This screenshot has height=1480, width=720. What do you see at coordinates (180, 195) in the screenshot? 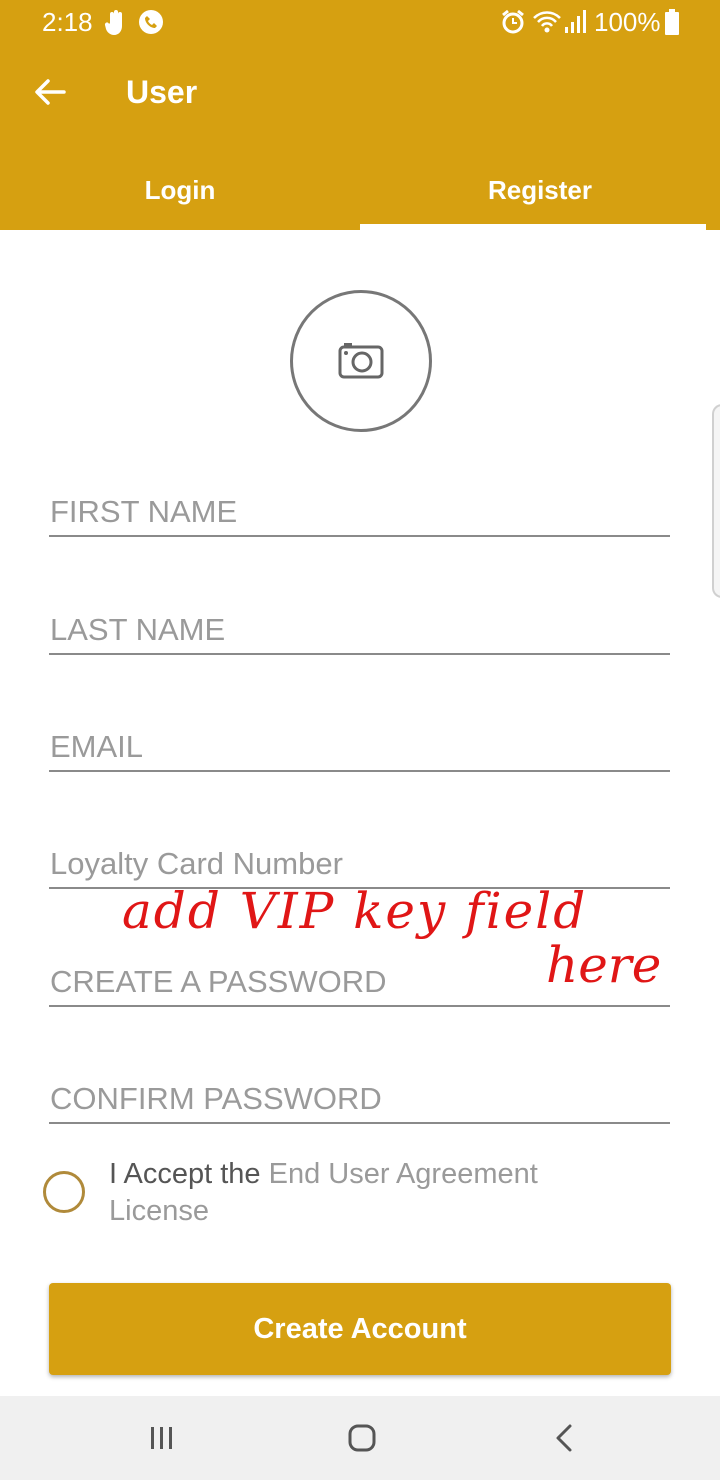
I see `tab-login: Login` at bounding box center [180, 195].